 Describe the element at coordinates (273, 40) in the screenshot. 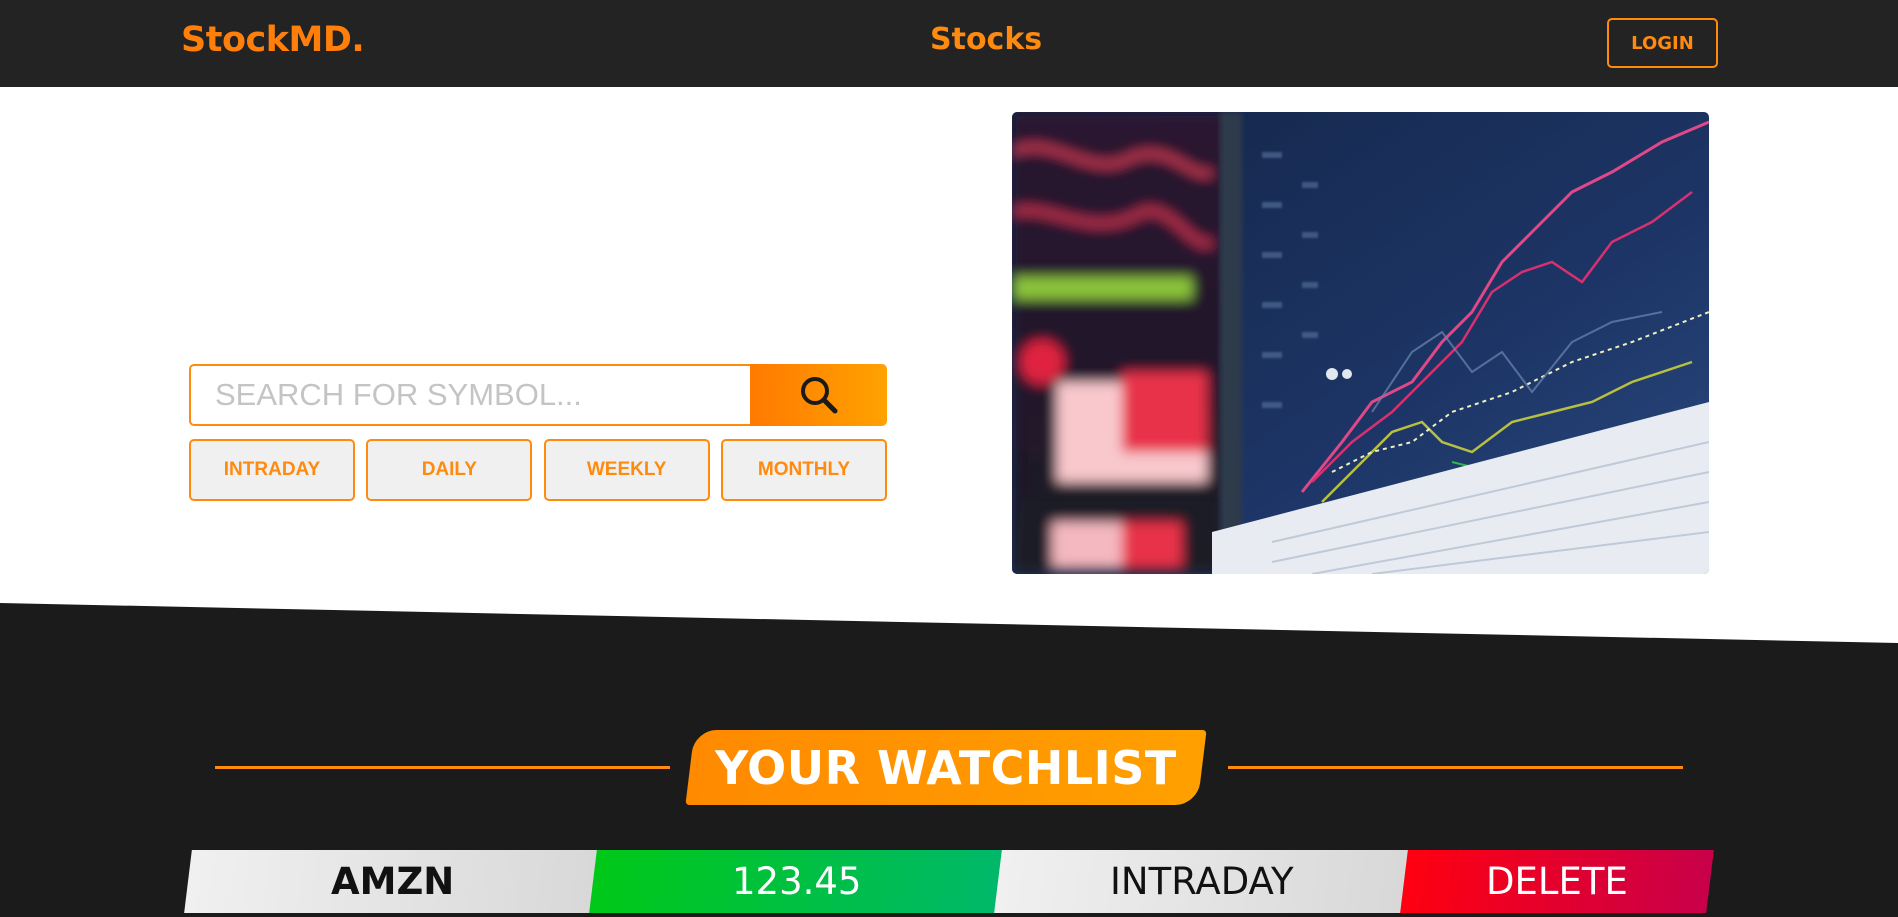

I see `brand-logo: StockMD.` at that location.